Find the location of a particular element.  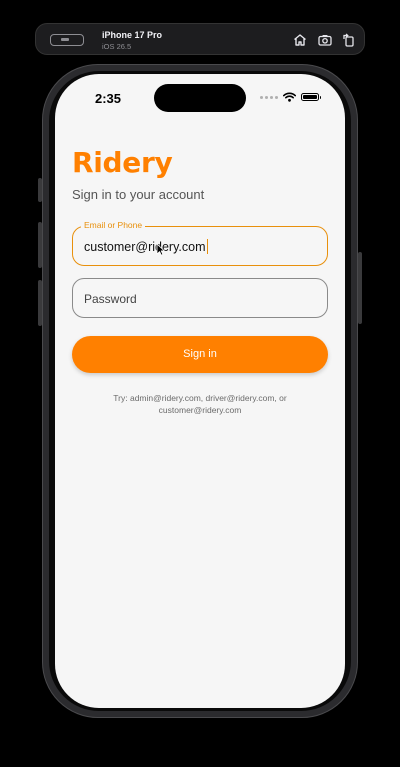

wifi-icon is located at coordinates (289, 97).